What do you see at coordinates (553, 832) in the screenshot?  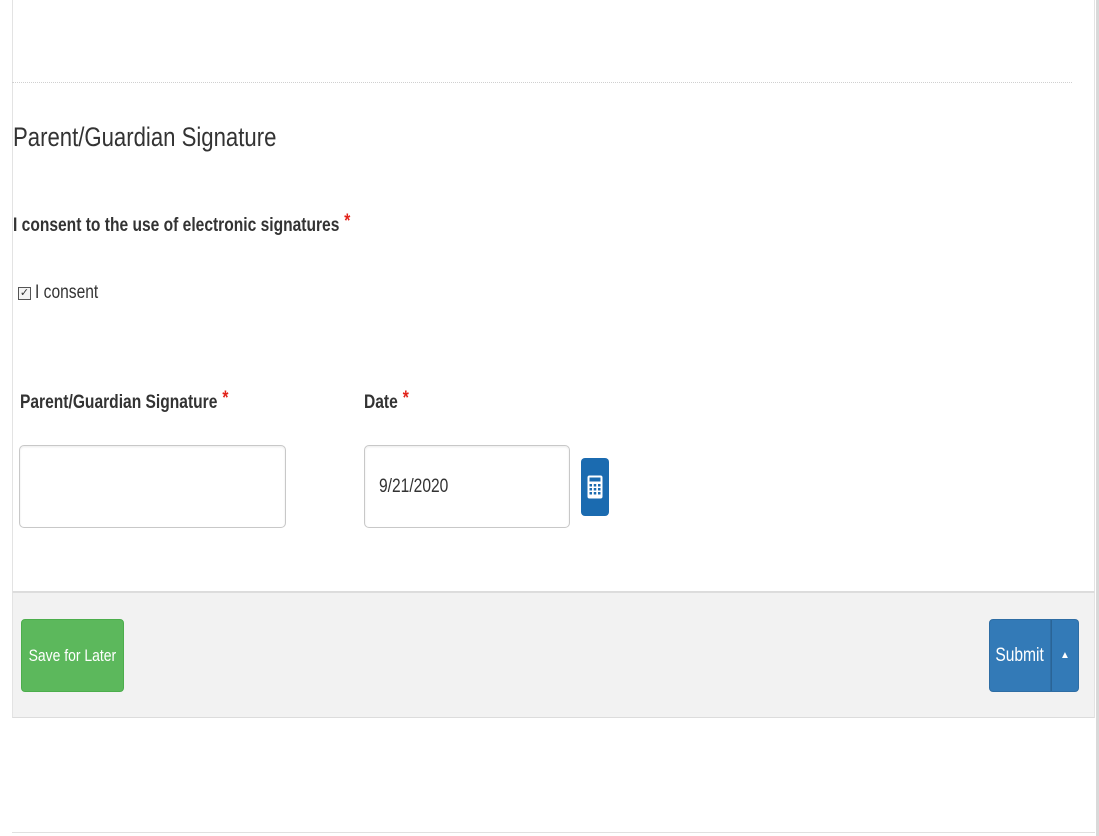 I see `page-bottom-border` at bounding box center [553, 832].